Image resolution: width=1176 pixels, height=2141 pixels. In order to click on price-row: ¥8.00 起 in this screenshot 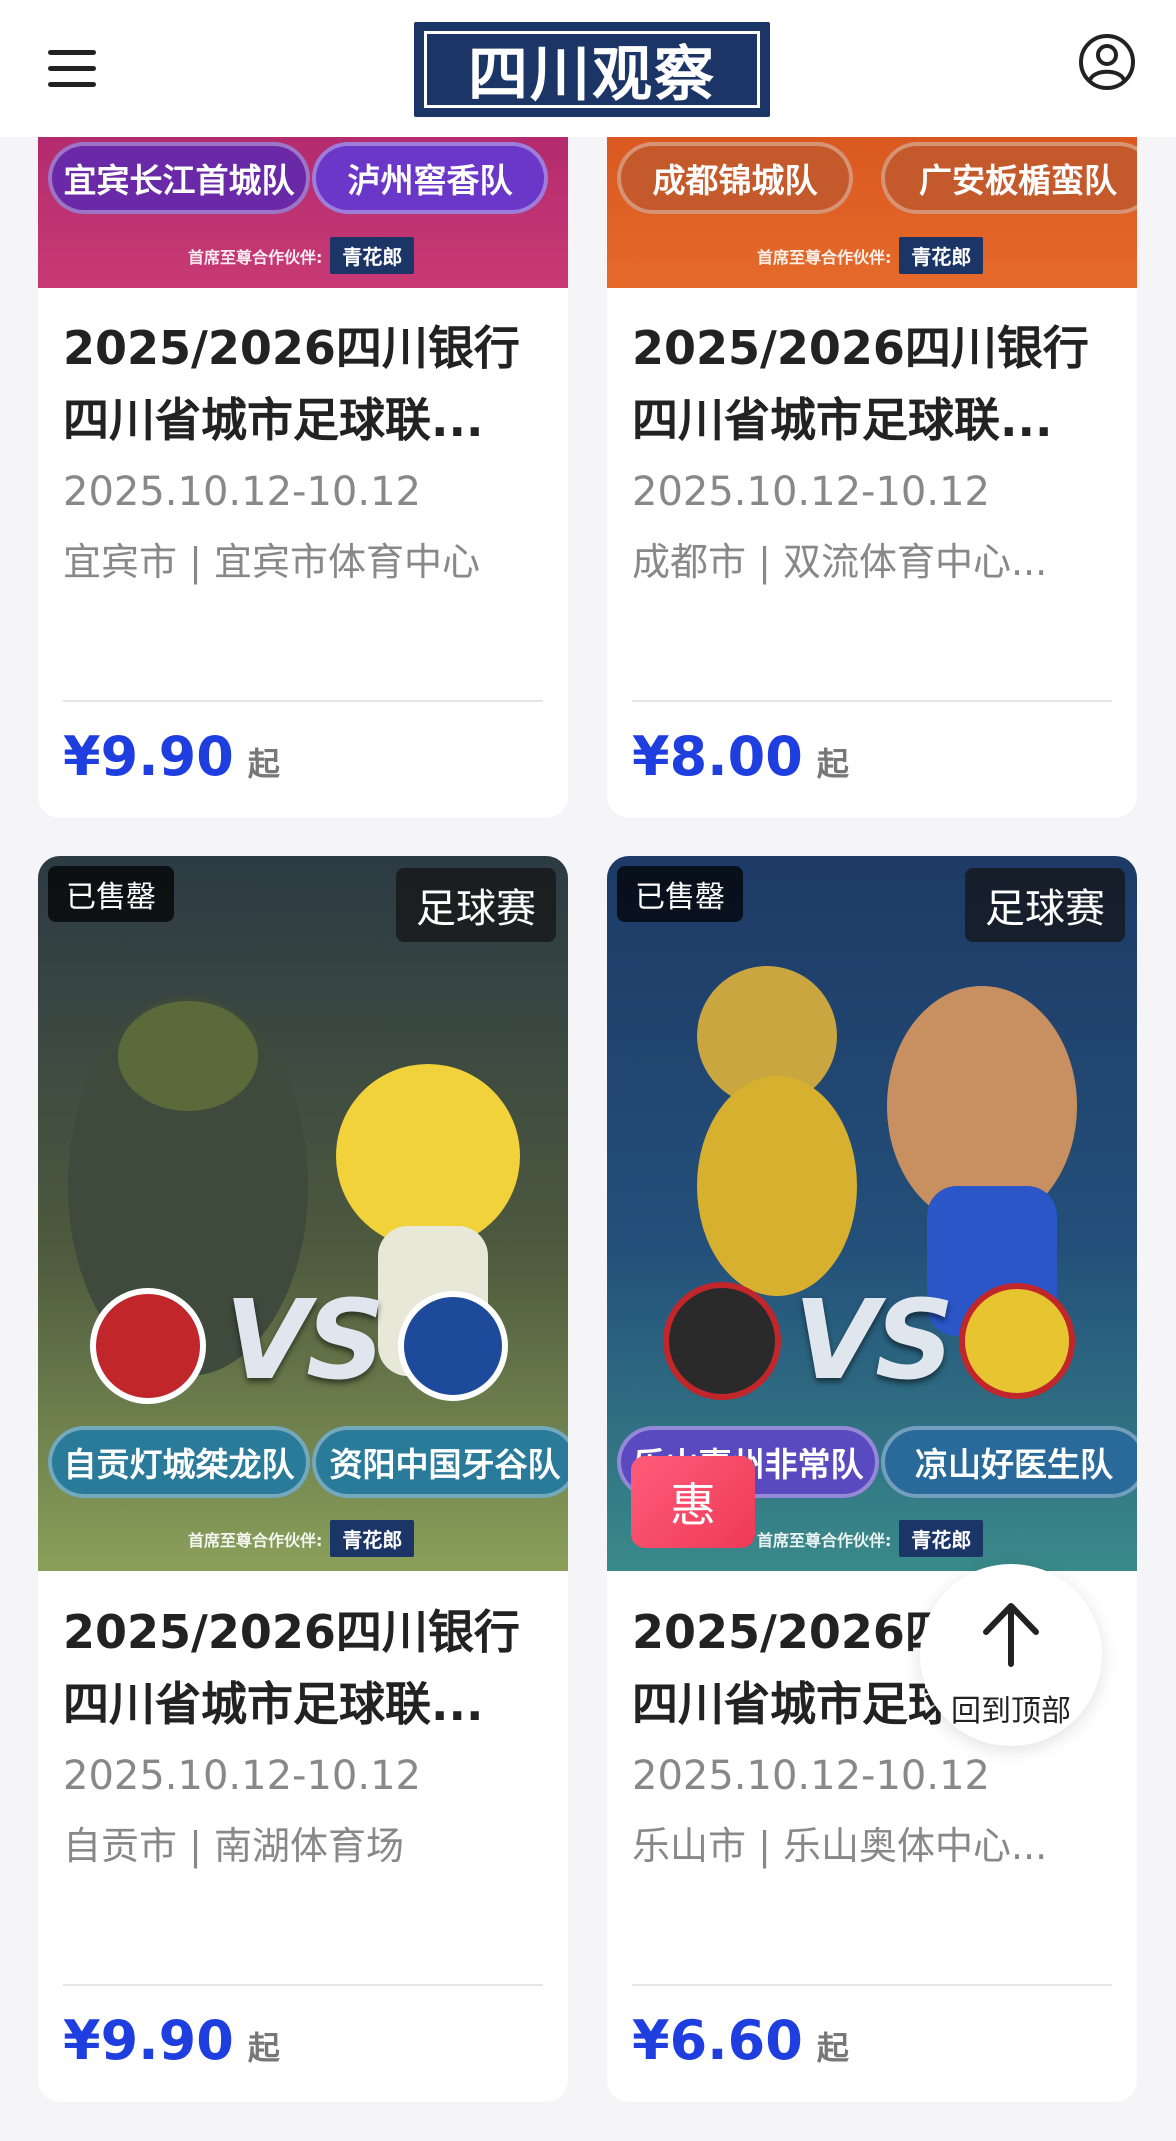, I will do `click(740, 756)`.